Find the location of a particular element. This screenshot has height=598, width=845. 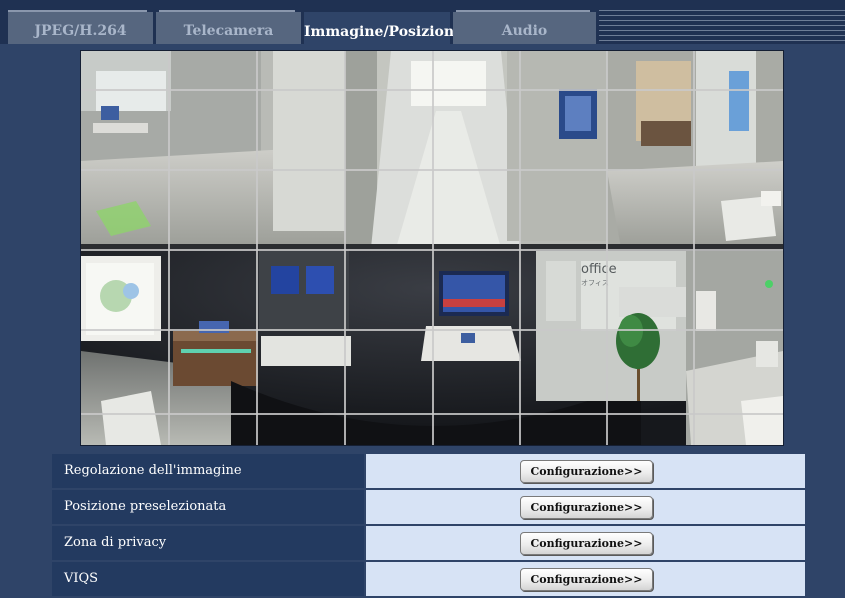

configure-image-adjust-button: Configurazione>> is located at coordinates (586, 471).